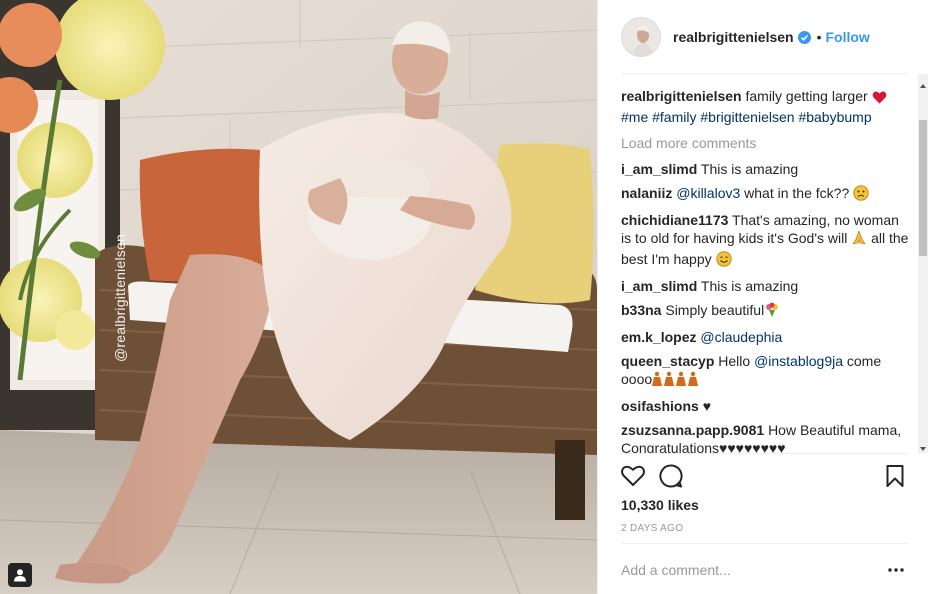 The image size is (928, 594). Describe the element at coordinates (634, 117) in the screenshot. I see `hashtag-link: #me` at that location.